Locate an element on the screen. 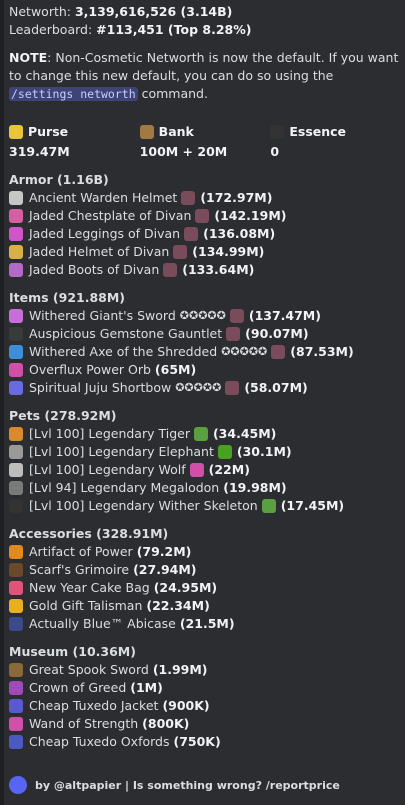 The image size is (405, 805). item-value: (58.07M) is located at coordinates (276, 387).